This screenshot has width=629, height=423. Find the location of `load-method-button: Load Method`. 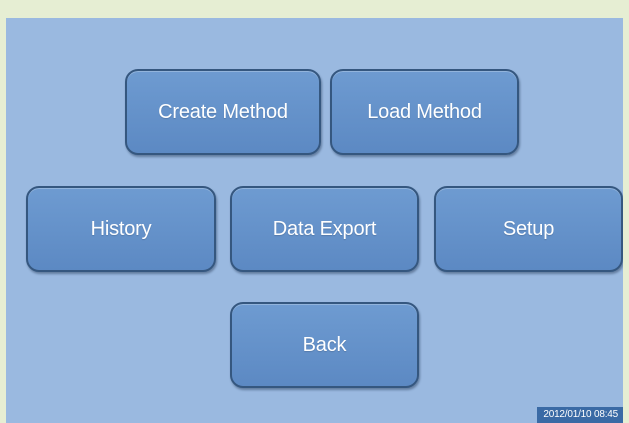

load-method-button: Load Method is located at coordinates (424, 112).